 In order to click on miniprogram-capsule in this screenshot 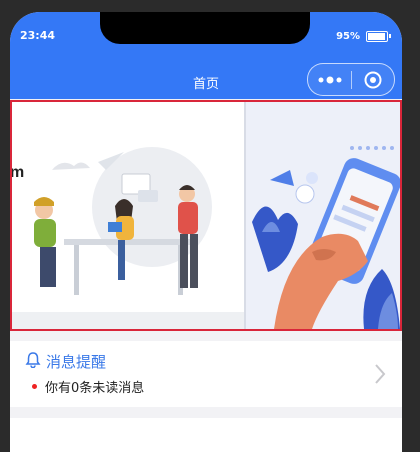, I will do `click(351, 79)`.